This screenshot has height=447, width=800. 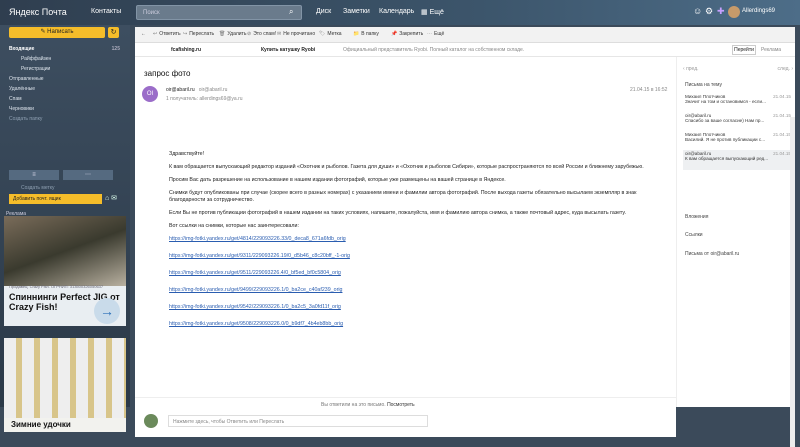 I want to click on sidebar-folder: Регистрации, so click(x=66, y=69).